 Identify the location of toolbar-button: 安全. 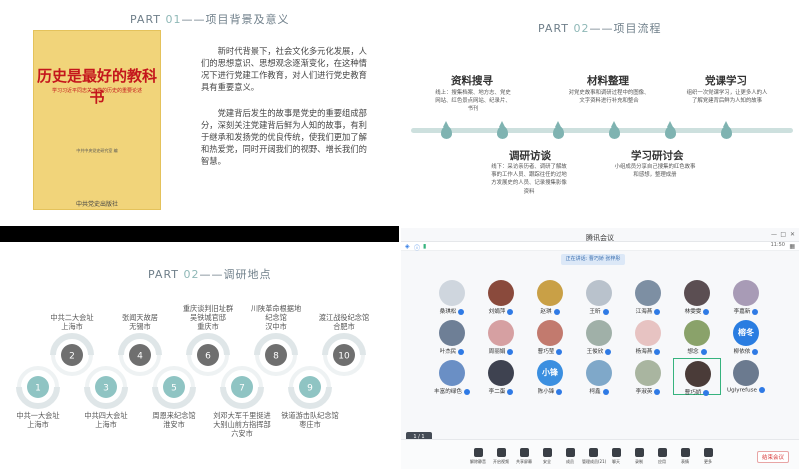
(547, 456).